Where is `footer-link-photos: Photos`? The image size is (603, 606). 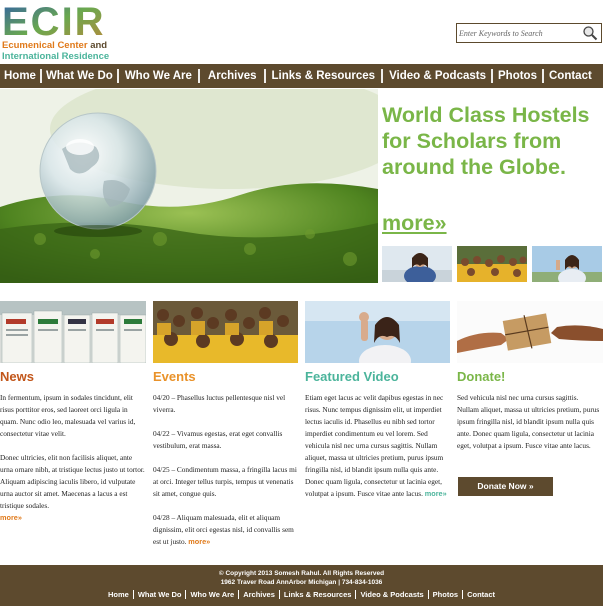
footer-link-photos: Photos is located at coordinates (445, 594).